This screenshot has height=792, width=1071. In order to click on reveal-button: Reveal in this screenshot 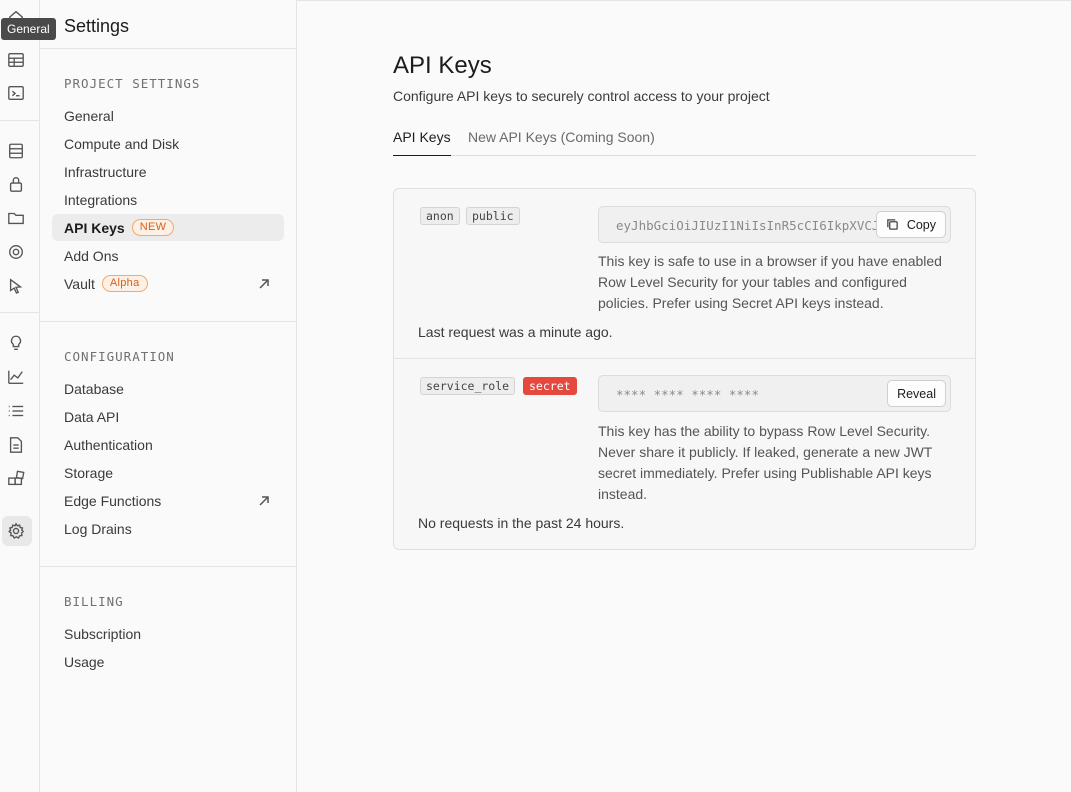, I will do `click(916, 393)`.